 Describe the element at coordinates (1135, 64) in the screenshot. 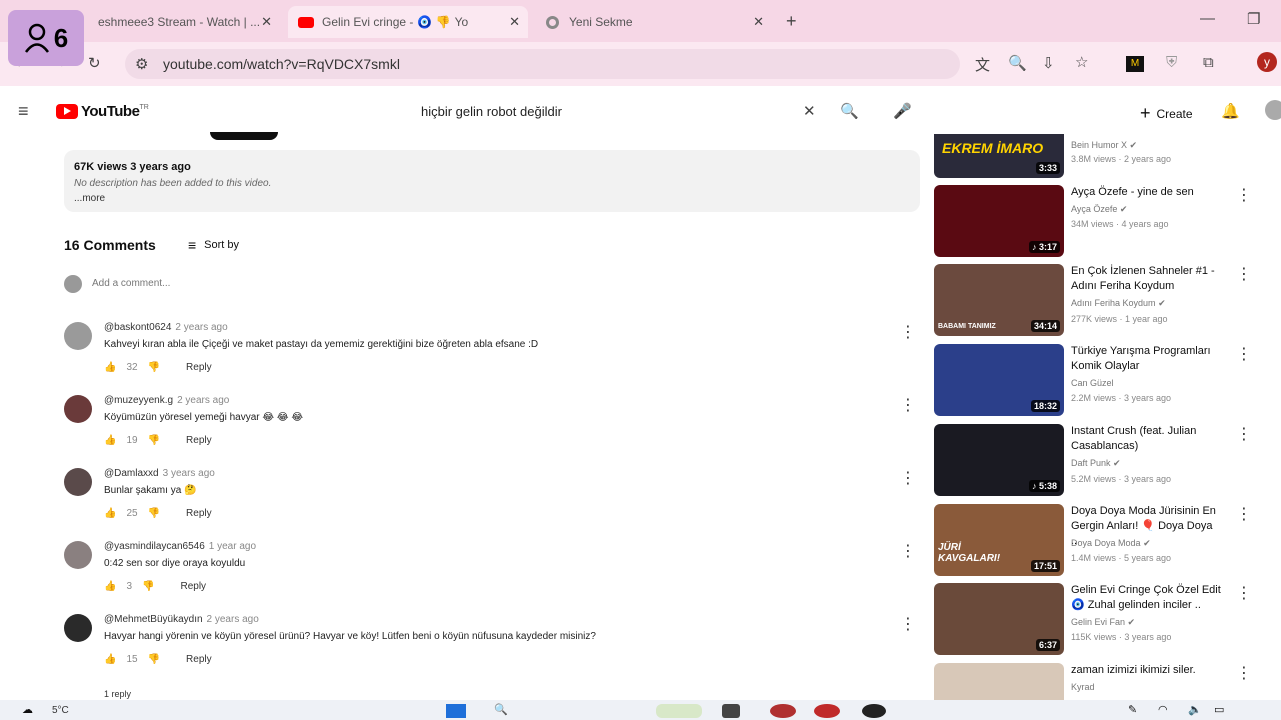

I see `extension-icon: M` at that location.